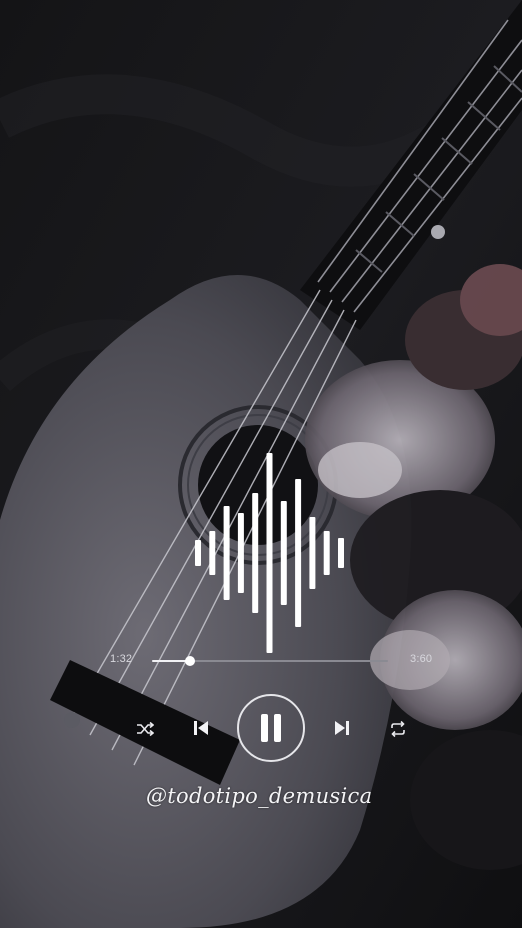 Image resolution: width=522 pixels, height=928 pixels. I want to click on previous-track-button, so click(201, 728).